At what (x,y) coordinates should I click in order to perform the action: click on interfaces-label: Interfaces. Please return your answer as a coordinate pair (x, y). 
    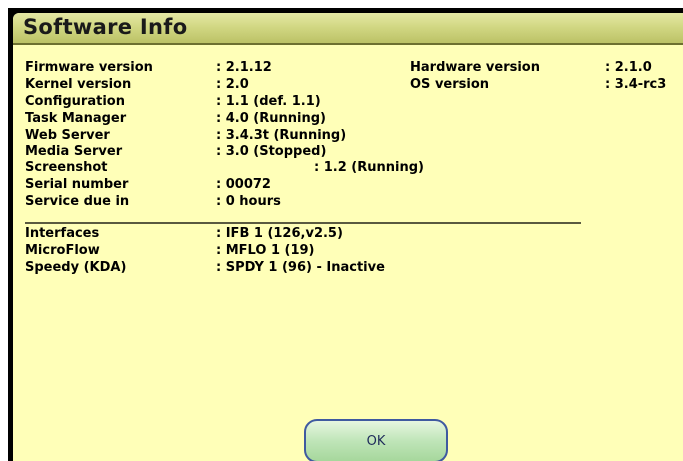
    Looking at the image, I should click on (62, 233).